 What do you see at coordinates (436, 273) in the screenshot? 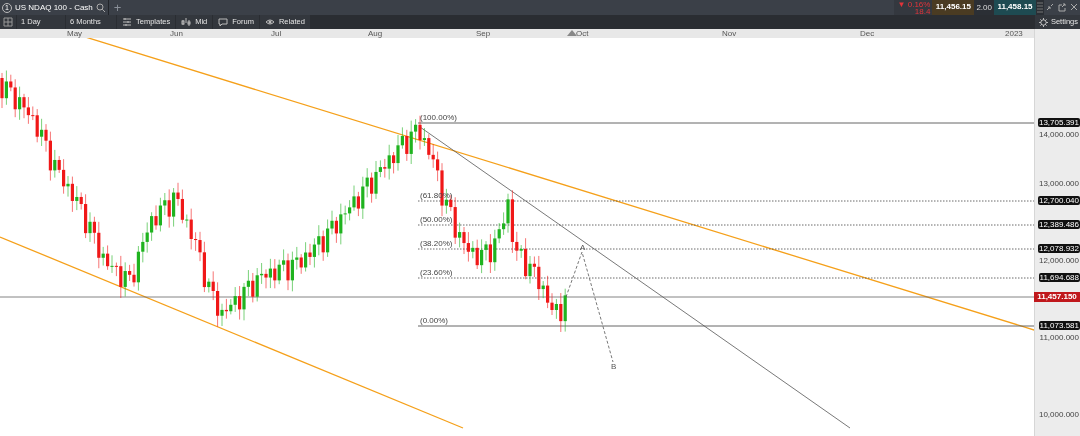
I see `fibonacci-level-label: (23.60%)` at bounding box center [436, 273].